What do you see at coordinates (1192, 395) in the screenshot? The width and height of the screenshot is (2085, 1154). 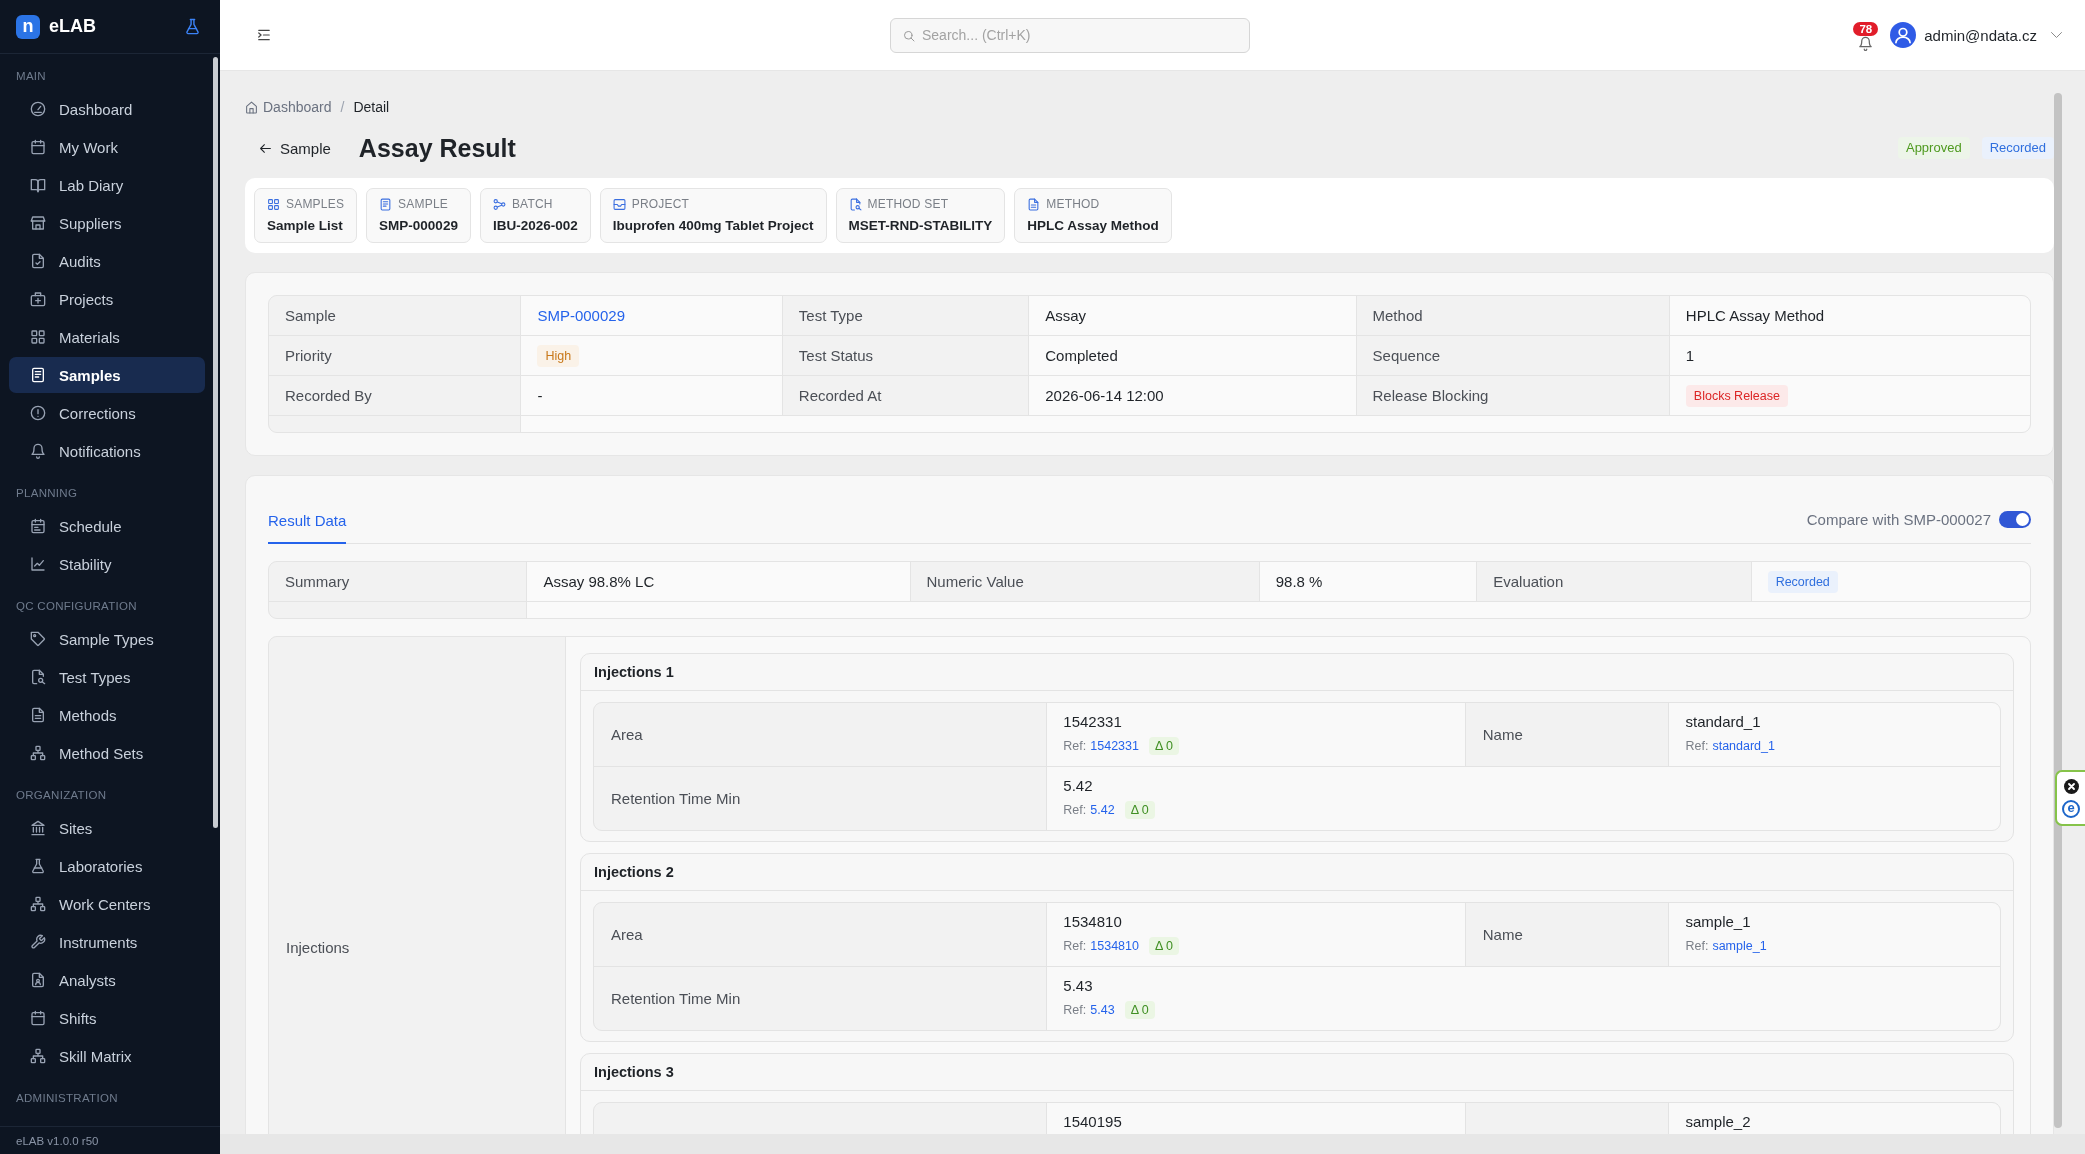 I see `field-value: 2026-06-14 12:00` at bounding box center [1192, 395].